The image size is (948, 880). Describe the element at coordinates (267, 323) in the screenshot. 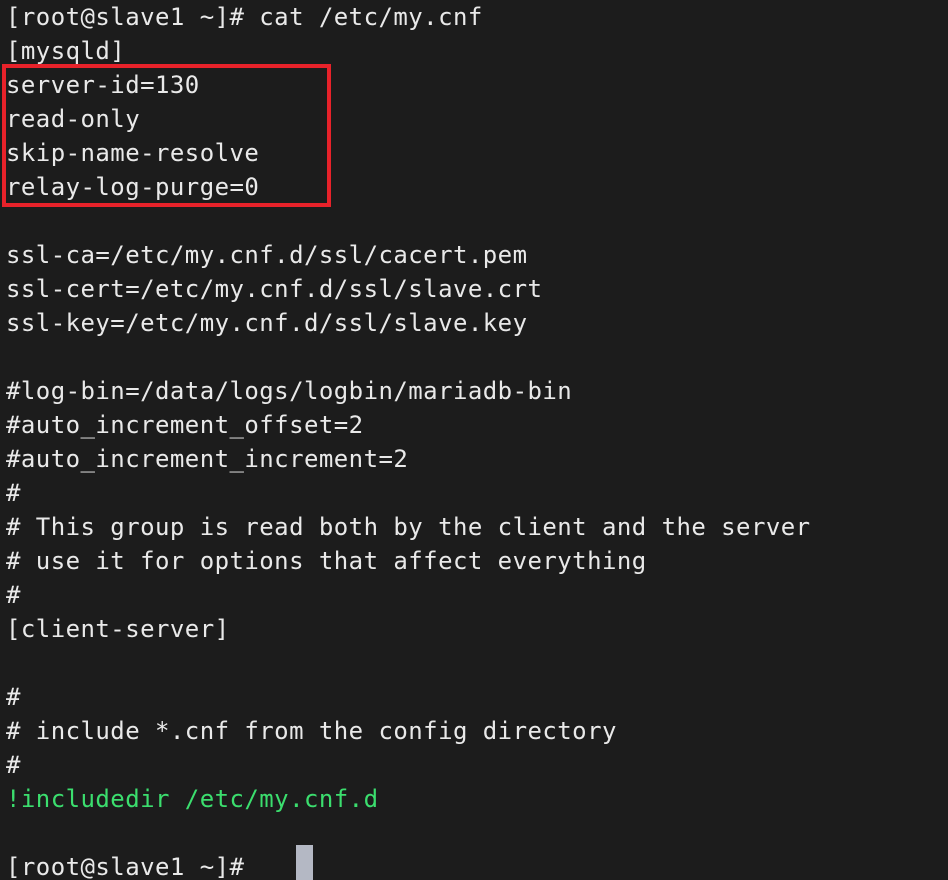

I see `directive-ssl-key: ssl-key=/etc/my.cnf.d/ssl/slave.key` at that location.